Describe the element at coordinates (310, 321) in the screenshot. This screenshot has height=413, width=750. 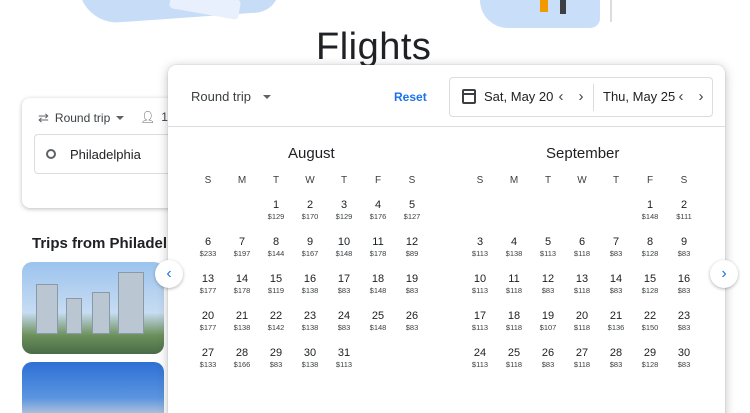
I see `calendar-day: 23 $138` at that location.